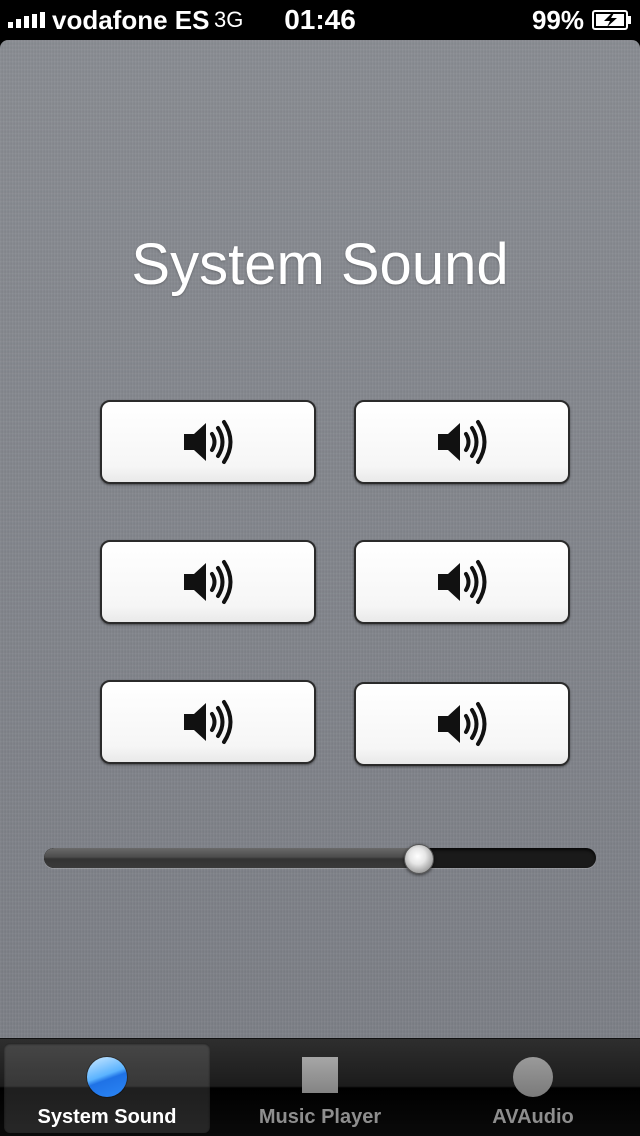 The height and width of the screenshot is (1136, 640). What do you see at coordinates (419, 859) in the screenshot?
I see `slider-thumb` at bounding box center [419, 859].